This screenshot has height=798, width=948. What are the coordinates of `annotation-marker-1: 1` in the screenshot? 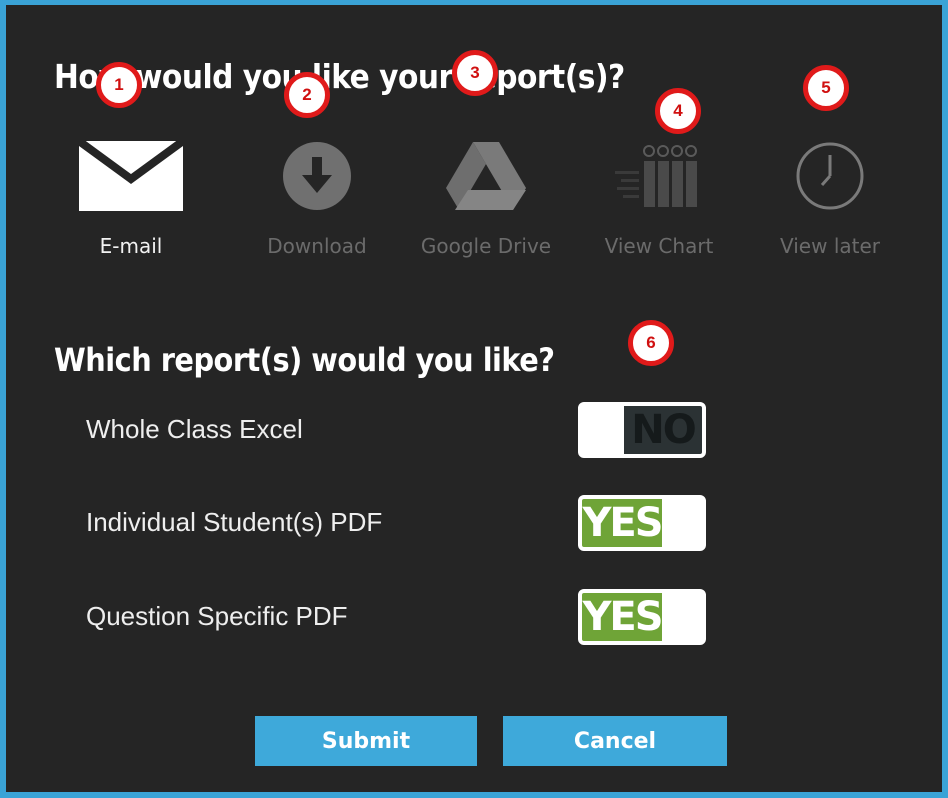 It's located at (119, 85).